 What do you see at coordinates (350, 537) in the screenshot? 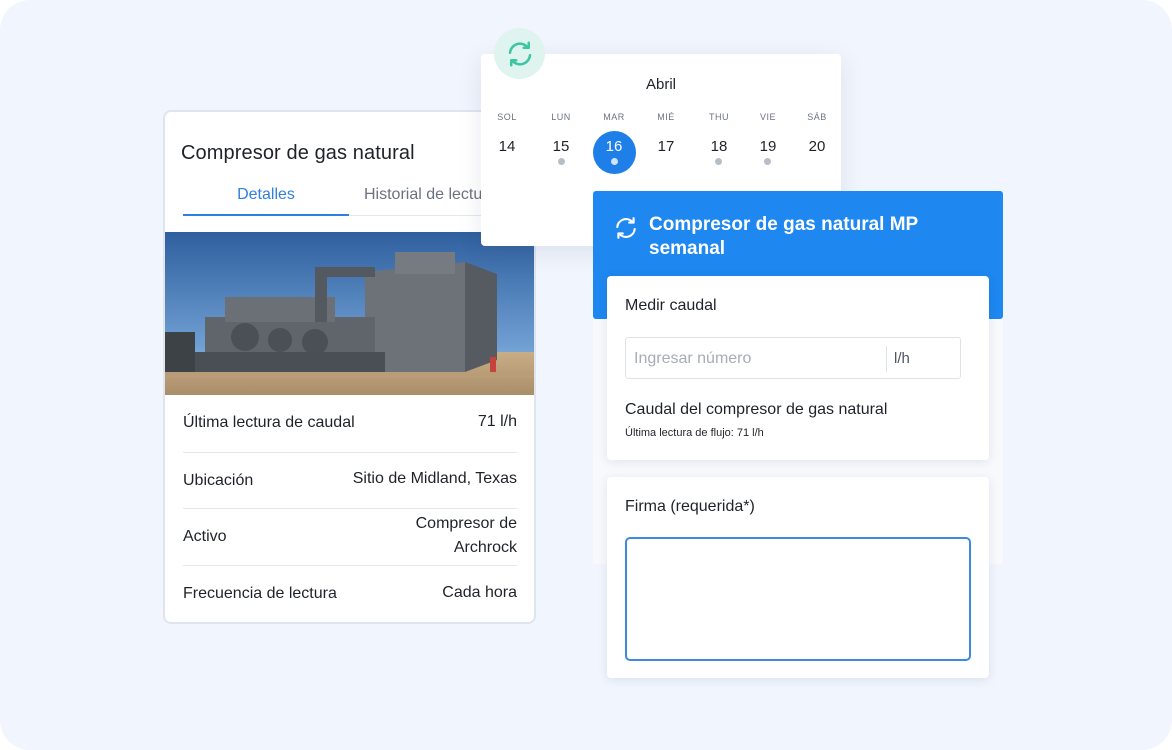
I see `detail-row: Activo Compresor de Archrock` at bounding box center [350, 537].